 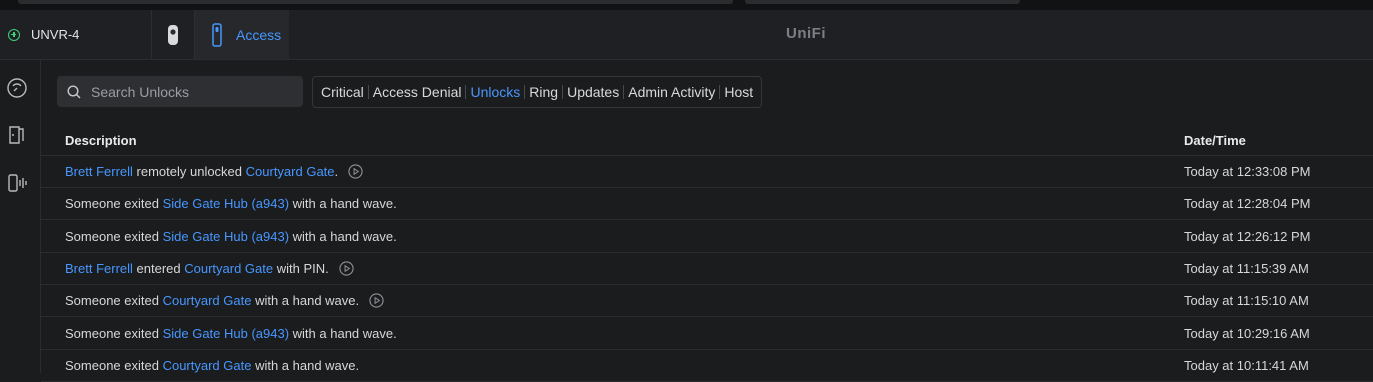 What do you see at coordinates (1247, 204) in the screenshot?
I see `event-datetime: Today at 12:28:04 PM` at bounding box center [1247, 204].